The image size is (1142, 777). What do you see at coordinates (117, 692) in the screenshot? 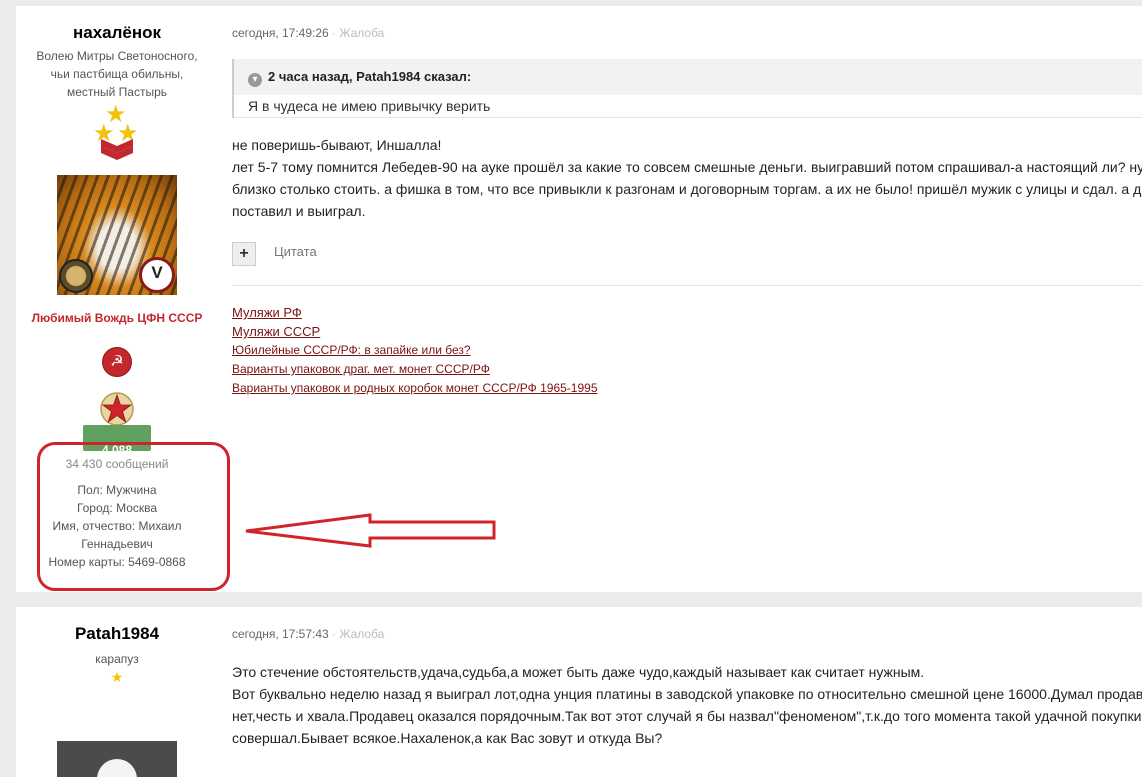
I see `author-panel: Patah1984 карапуз ★` at bounding box center [117, 692].